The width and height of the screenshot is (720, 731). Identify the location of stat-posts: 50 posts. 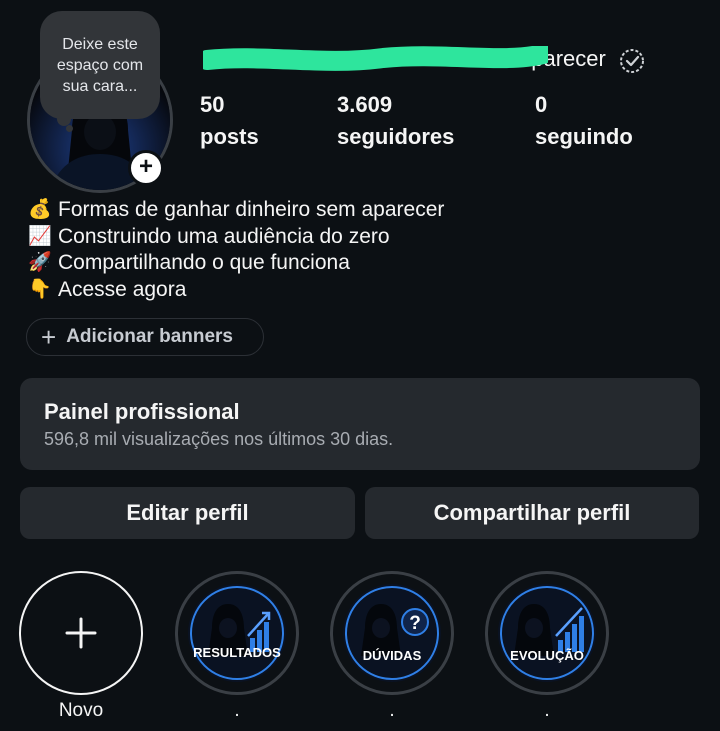
(229, 121).